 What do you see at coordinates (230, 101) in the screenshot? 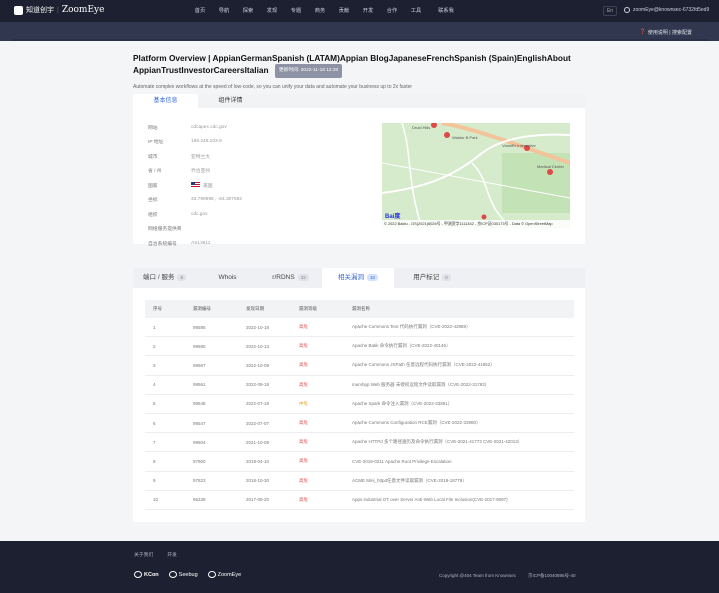
I see `tab-component-details: 组件详情` at bounding box center [230, 101].